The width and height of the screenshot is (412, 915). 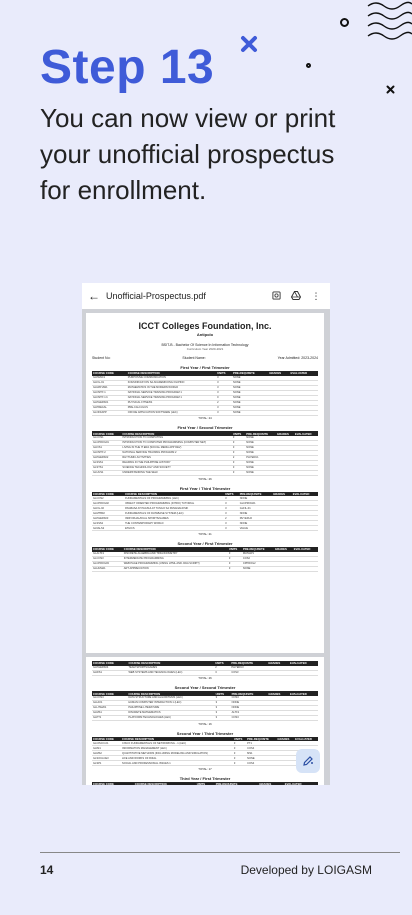 What do you see at coordinates (205, 688) in the screenshot?
I see `semester-heading: Second Year / Second Trimester` at bounding box center [205, 688].